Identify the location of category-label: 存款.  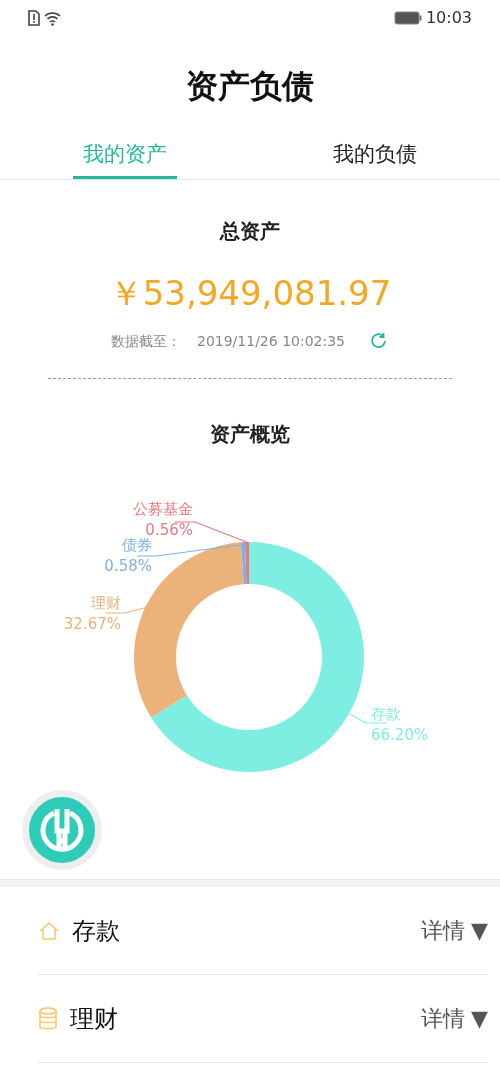
(96, 931).